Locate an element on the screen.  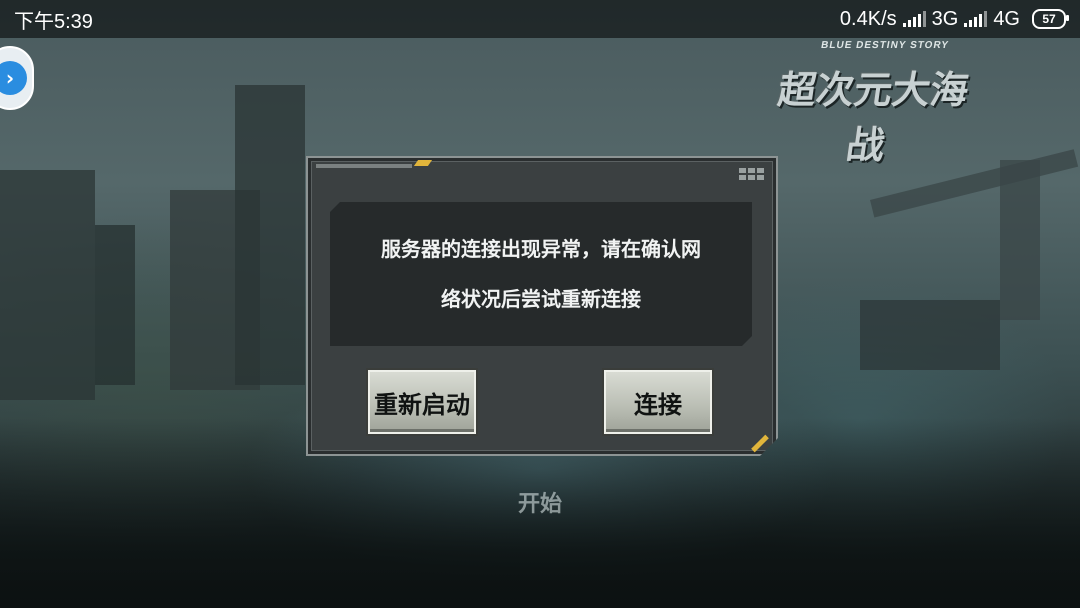
status-indicators: 0.4K/s 3G 4G 57 is located at coordinates (960, 19).